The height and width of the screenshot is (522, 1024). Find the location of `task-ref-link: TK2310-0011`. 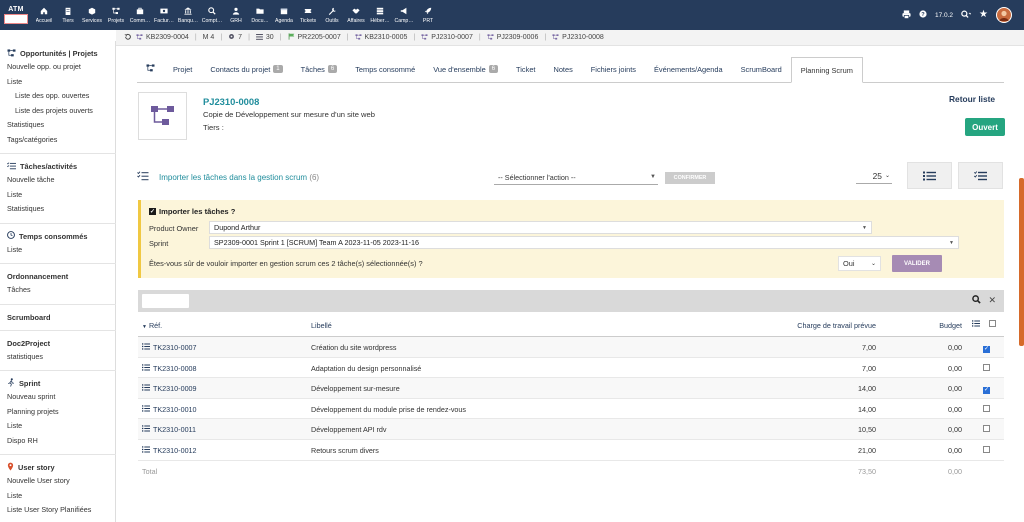

task-ref-link: TK2310-0011 is located at coordinates (169, 429).